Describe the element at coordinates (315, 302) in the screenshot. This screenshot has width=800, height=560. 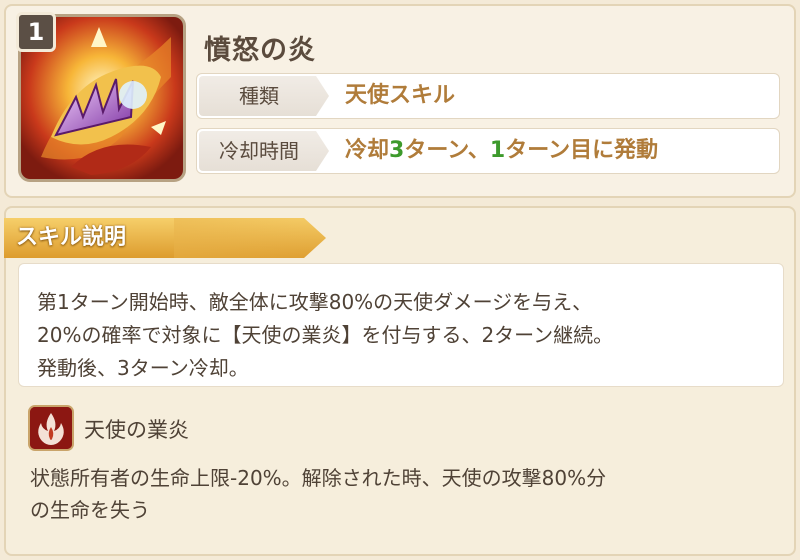
I see `description-line: 第1ターン開始時、敵全体に攻撃80%の天使ダメージを与え、` at that location.